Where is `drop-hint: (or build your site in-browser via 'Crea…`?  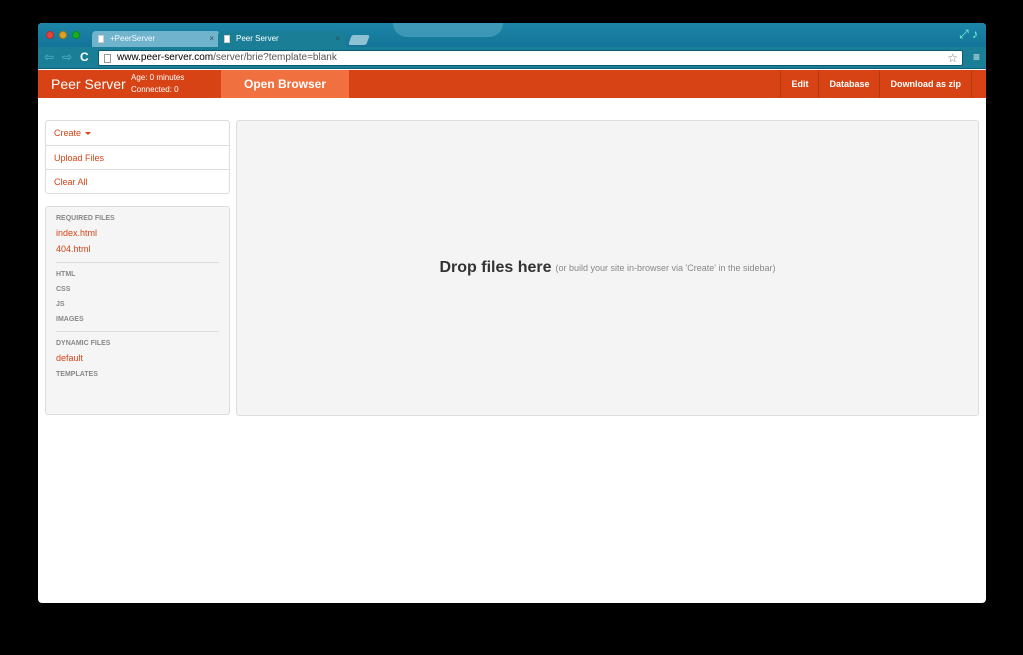
drop-hint: (or build your site in-browser via 'Crea… is located at coordinates (665, 268).